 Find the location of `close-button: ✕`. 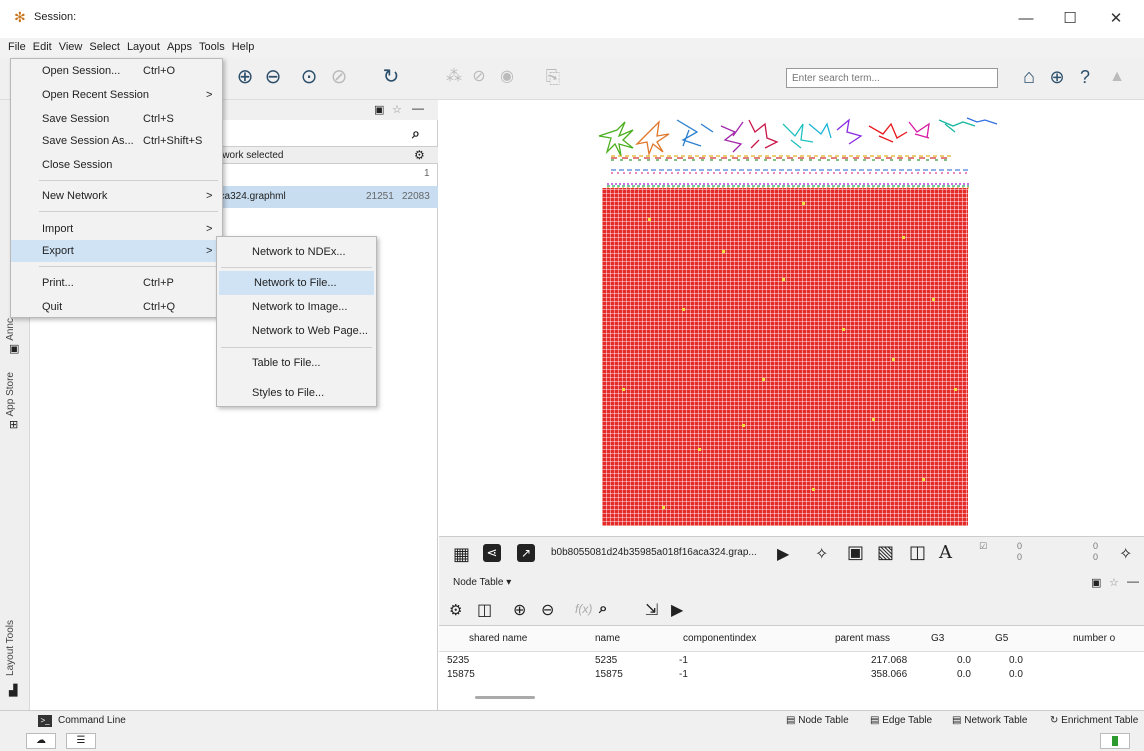

close-button: ✕ is located at coordinates (1116, 19).